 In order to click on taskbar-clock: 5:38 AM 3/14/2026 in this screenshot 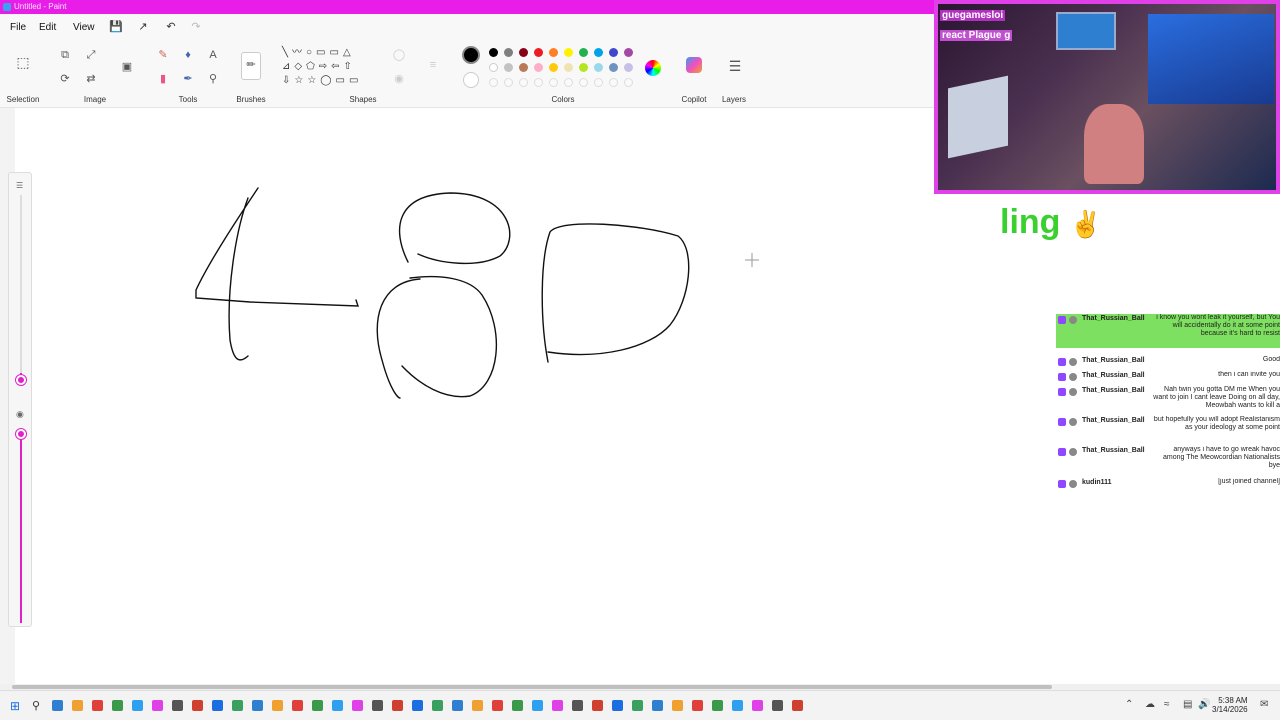, I will do `click(1230, 705)`.